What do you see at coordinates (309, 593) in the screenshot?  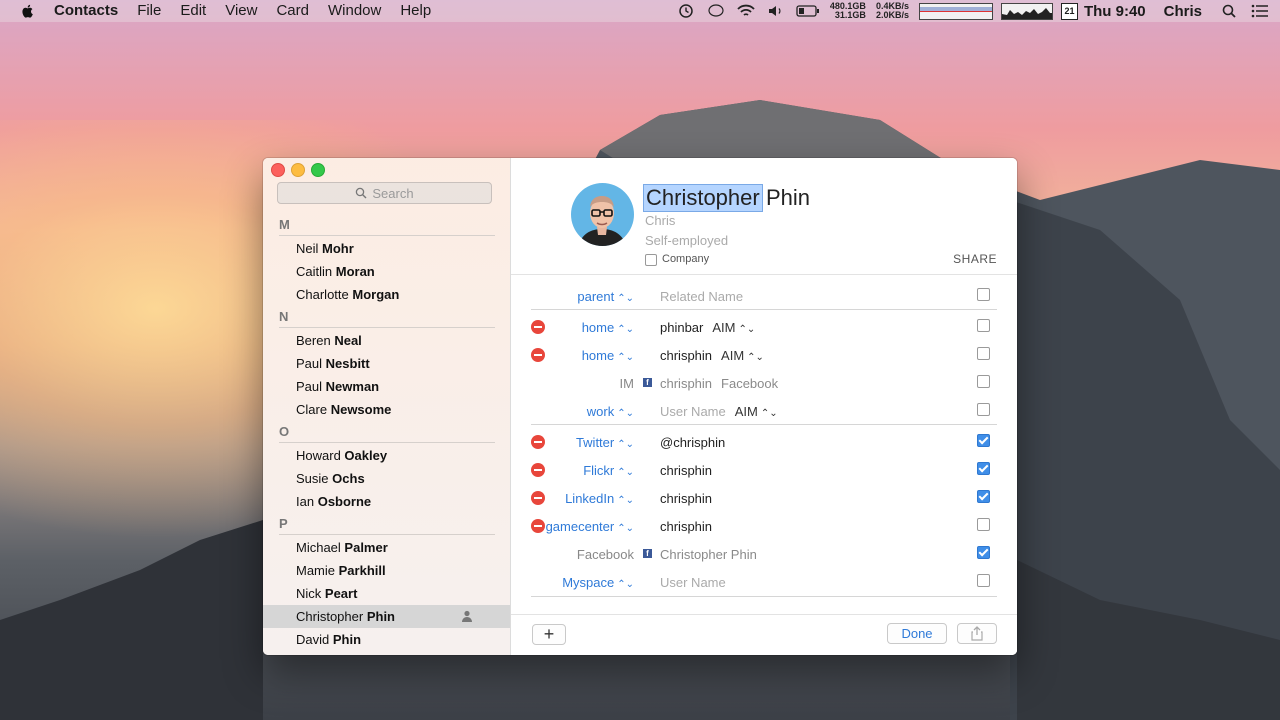 I see `contact-first-name: Nick` at bounding box center [309, 593].